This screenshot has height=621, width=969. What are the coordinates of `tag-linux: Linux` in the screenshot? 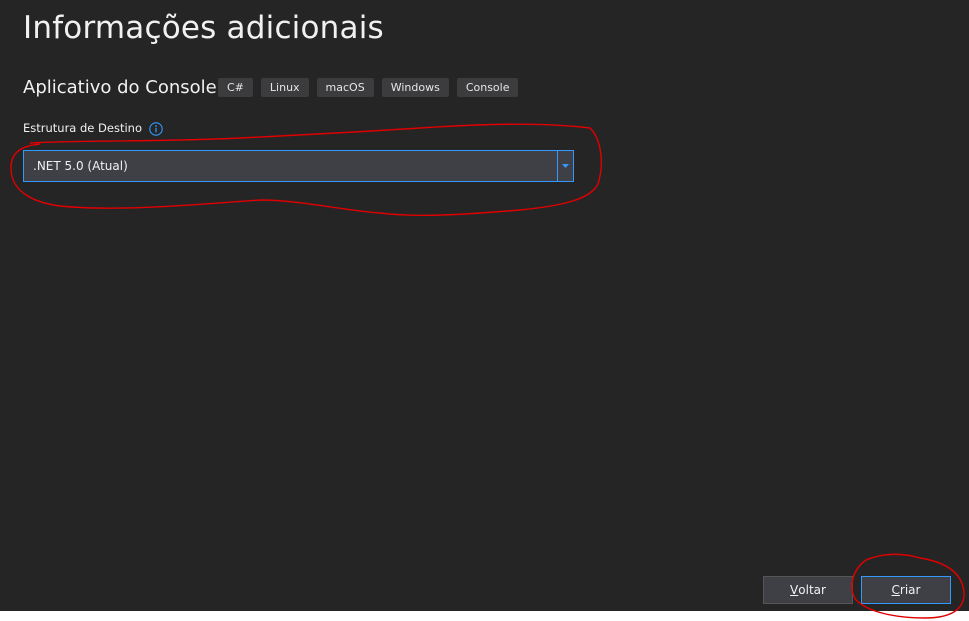 It's located at (284, 87).